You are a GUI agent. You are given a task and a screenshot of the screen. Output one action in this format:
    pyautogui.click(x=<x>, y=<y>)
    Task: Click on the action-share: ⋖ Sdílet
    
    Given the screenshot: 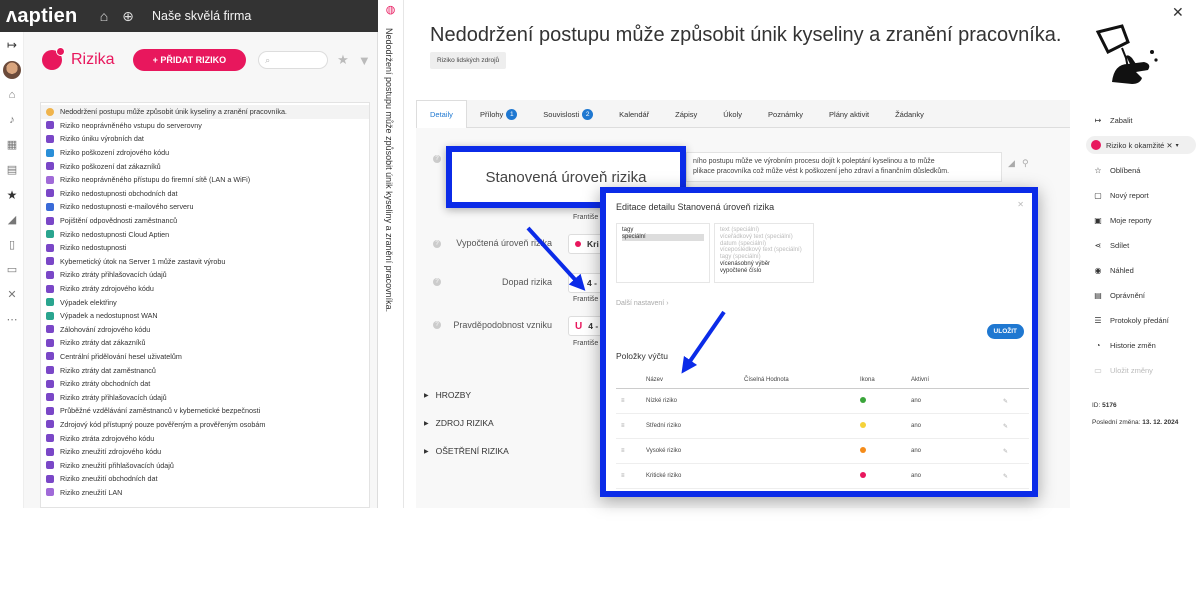 What is the action you would take?
    pyautogui.click(x=1141, y=245)
    